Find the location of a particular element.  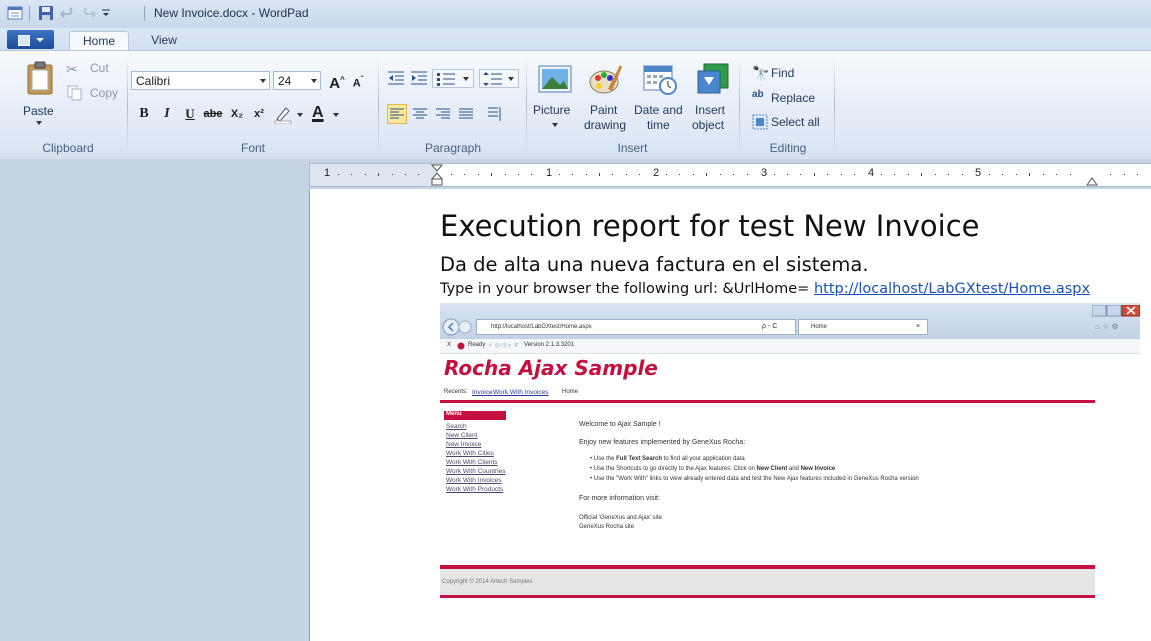

date-time-button: Date and time is located at coordinates (660, 100).